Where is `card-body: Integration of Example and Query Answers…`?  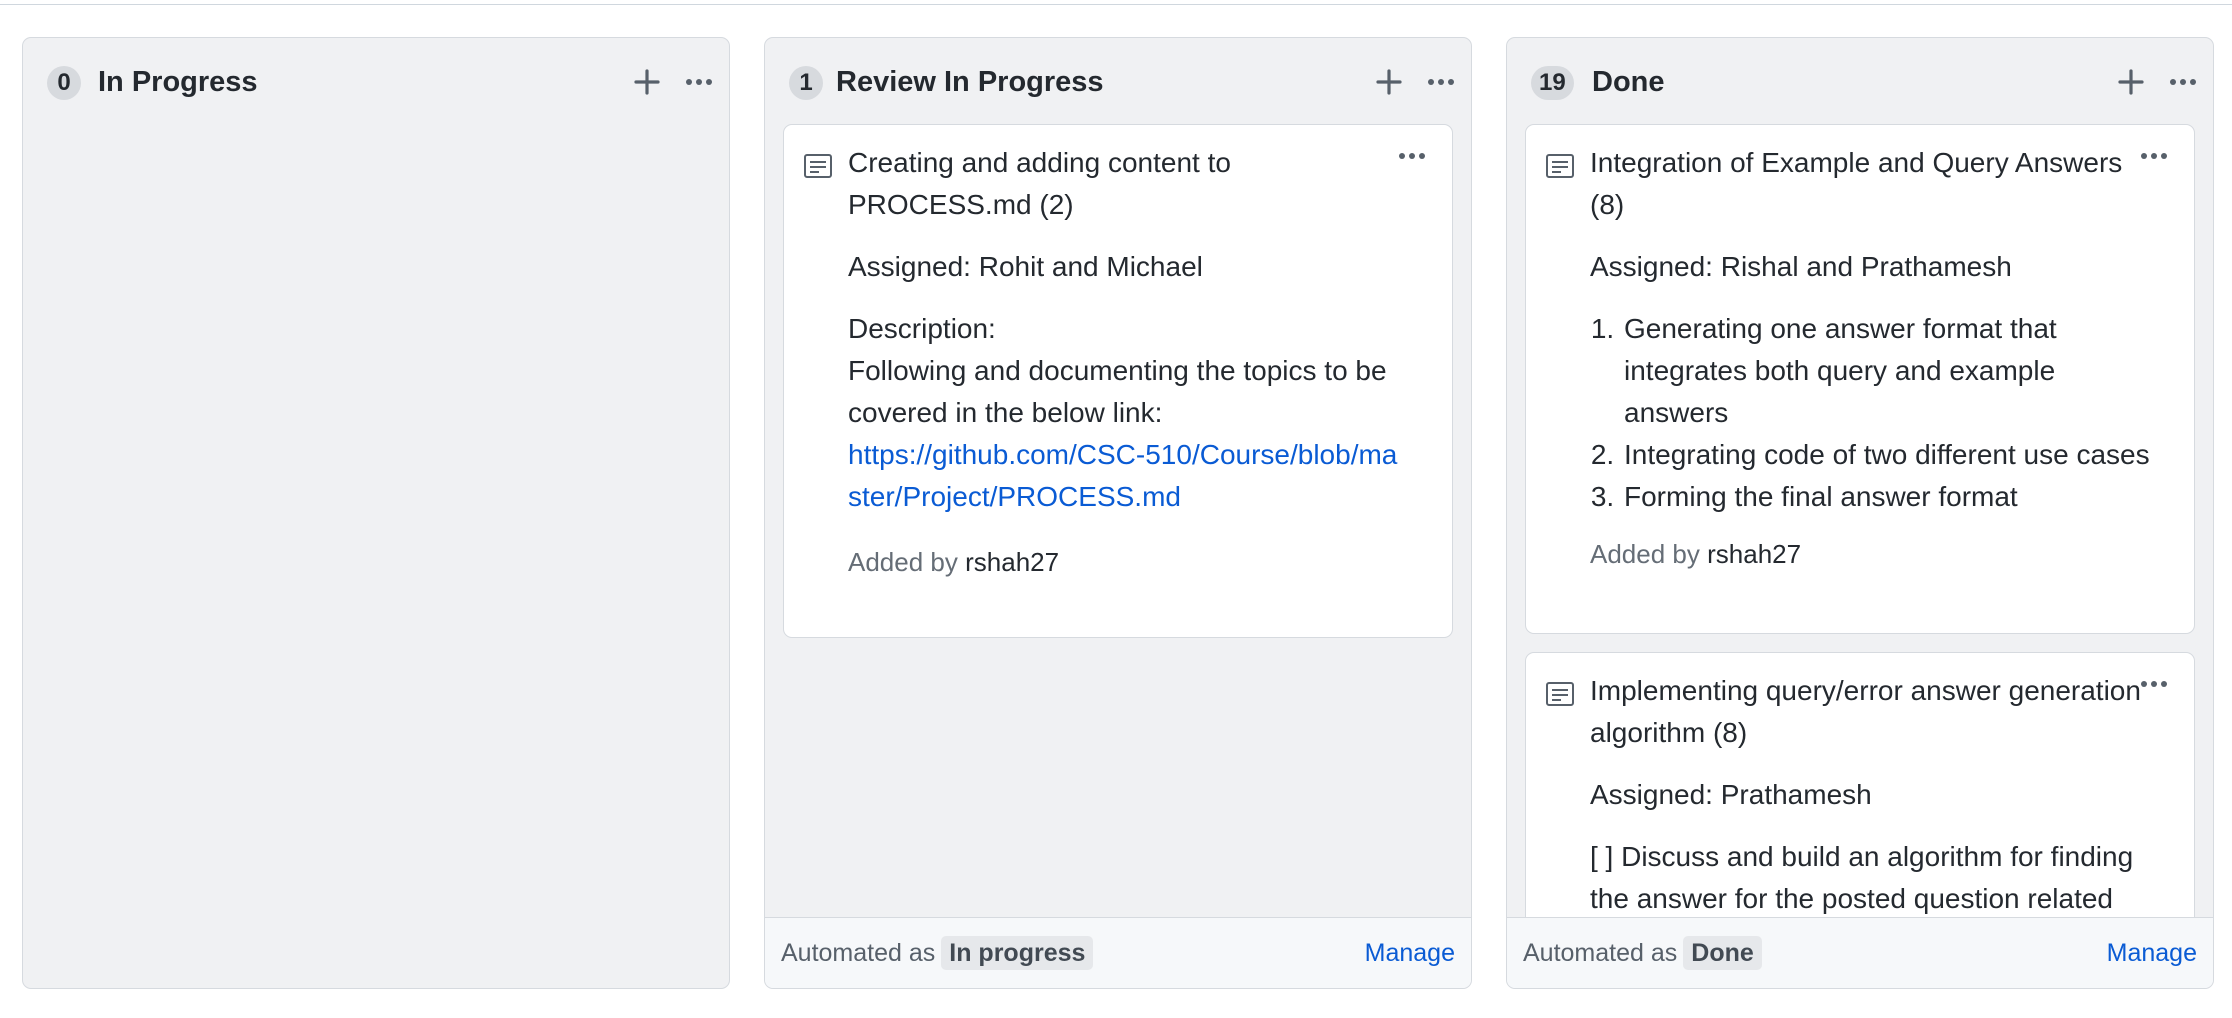
card-body: Integration of Example and Query Answers… is located at coordinates (1870, 357).